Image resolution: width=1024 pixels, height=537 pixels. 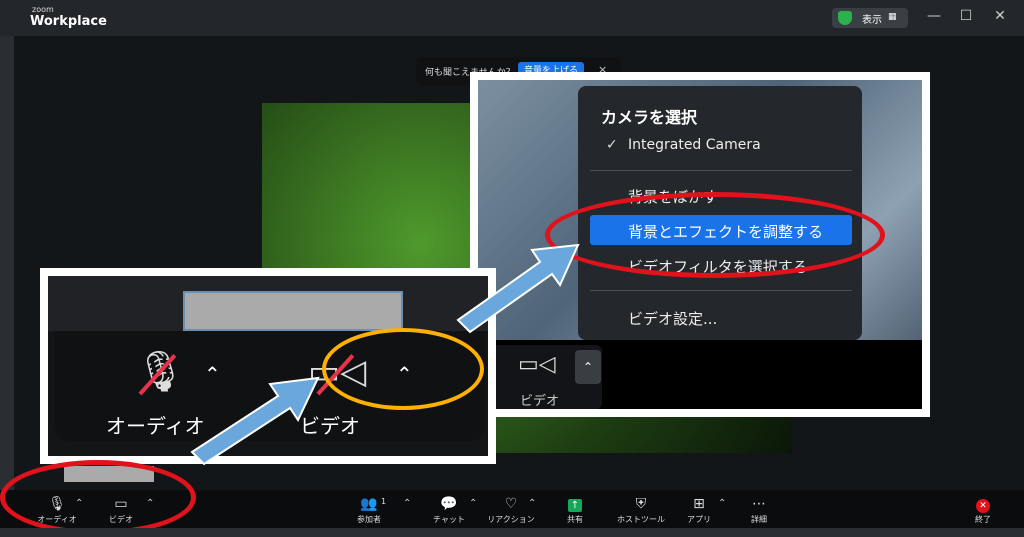 I want to click on reactions-label: リアクション, so click(x=511, y=519).